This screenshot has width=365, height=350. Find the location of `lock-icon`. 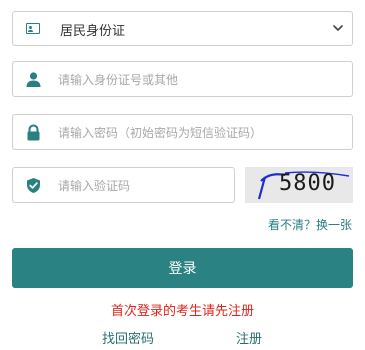

lock-icon is located at coordinates (33, 132).